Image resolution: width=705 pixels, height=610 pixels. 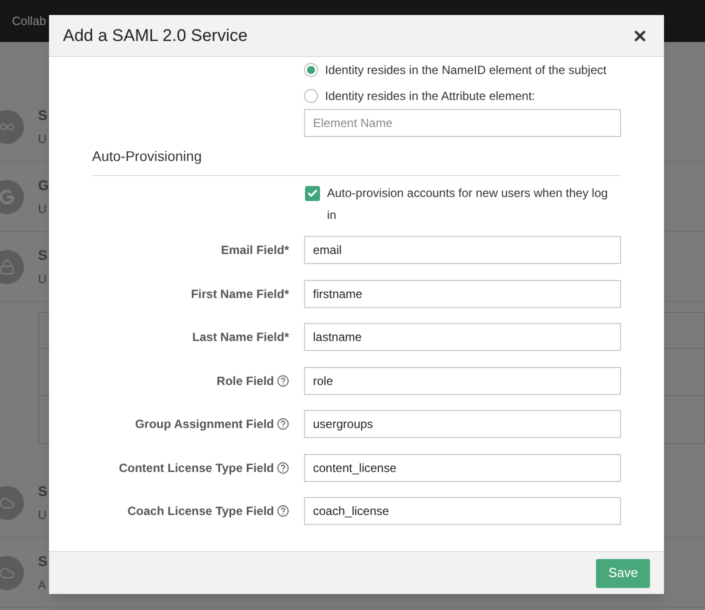 I want to click on checkbox, so click(x=312, y=193).